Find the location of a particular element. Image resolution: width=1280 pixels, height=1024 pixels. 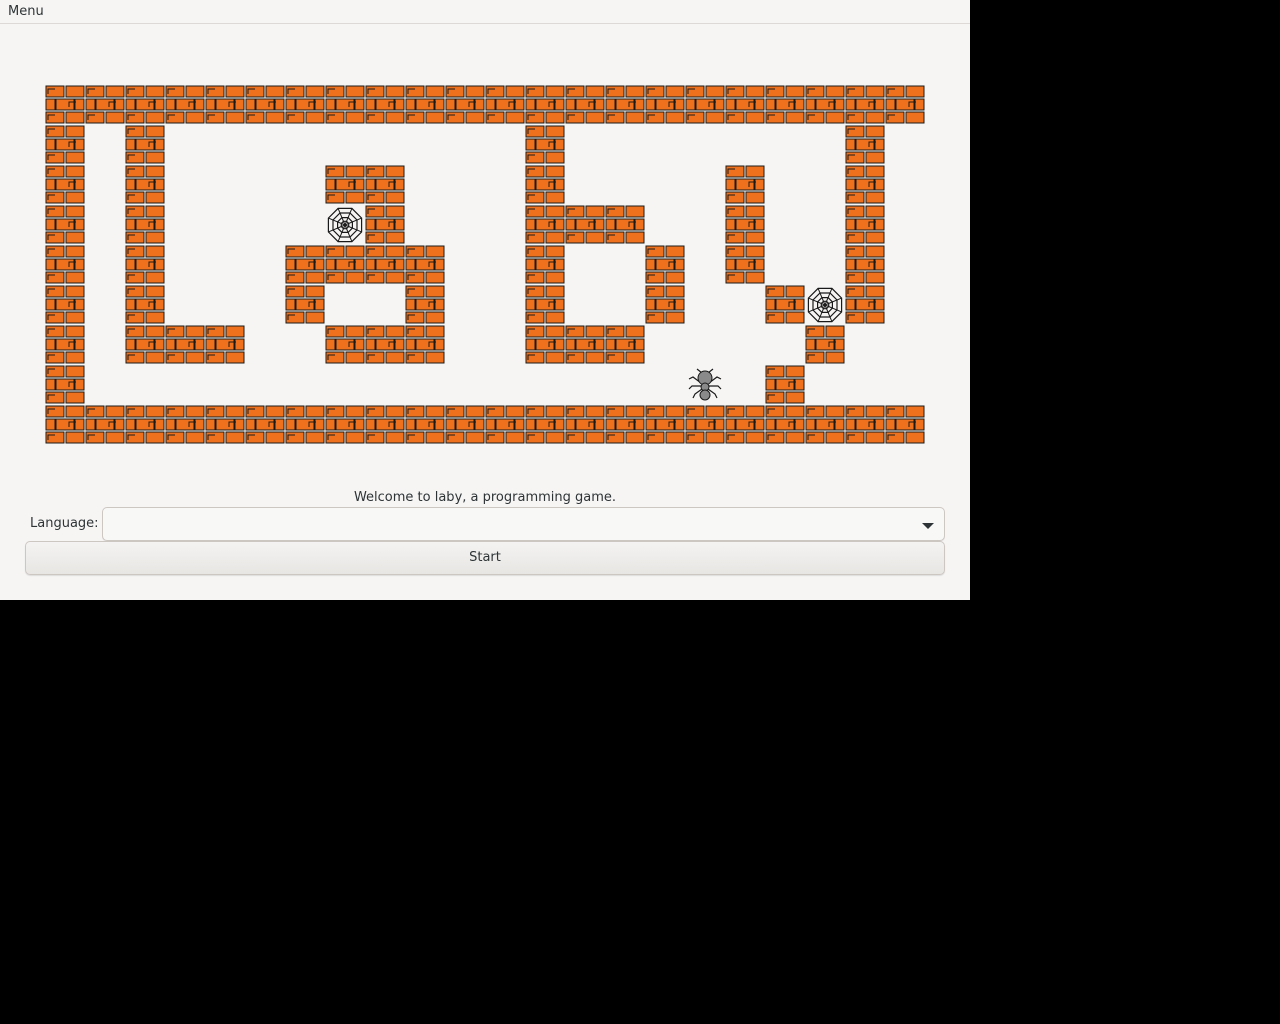

menubar: Menu is located at coordinates (485, 12).